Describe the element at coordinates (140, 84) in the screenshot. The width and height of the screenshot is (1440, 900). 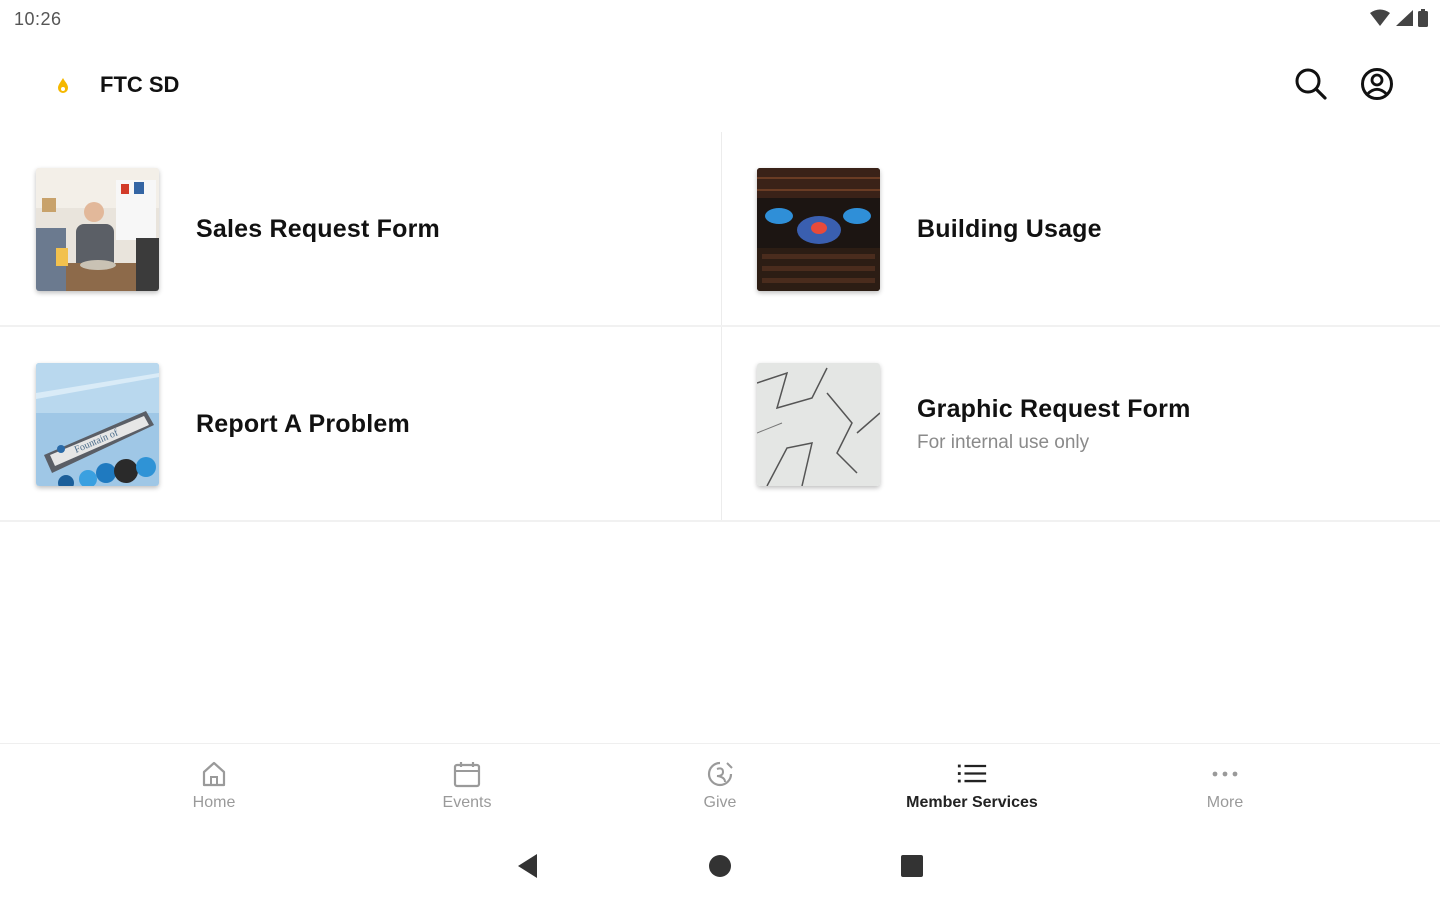
I see `app-title: FTC SD` at that location.